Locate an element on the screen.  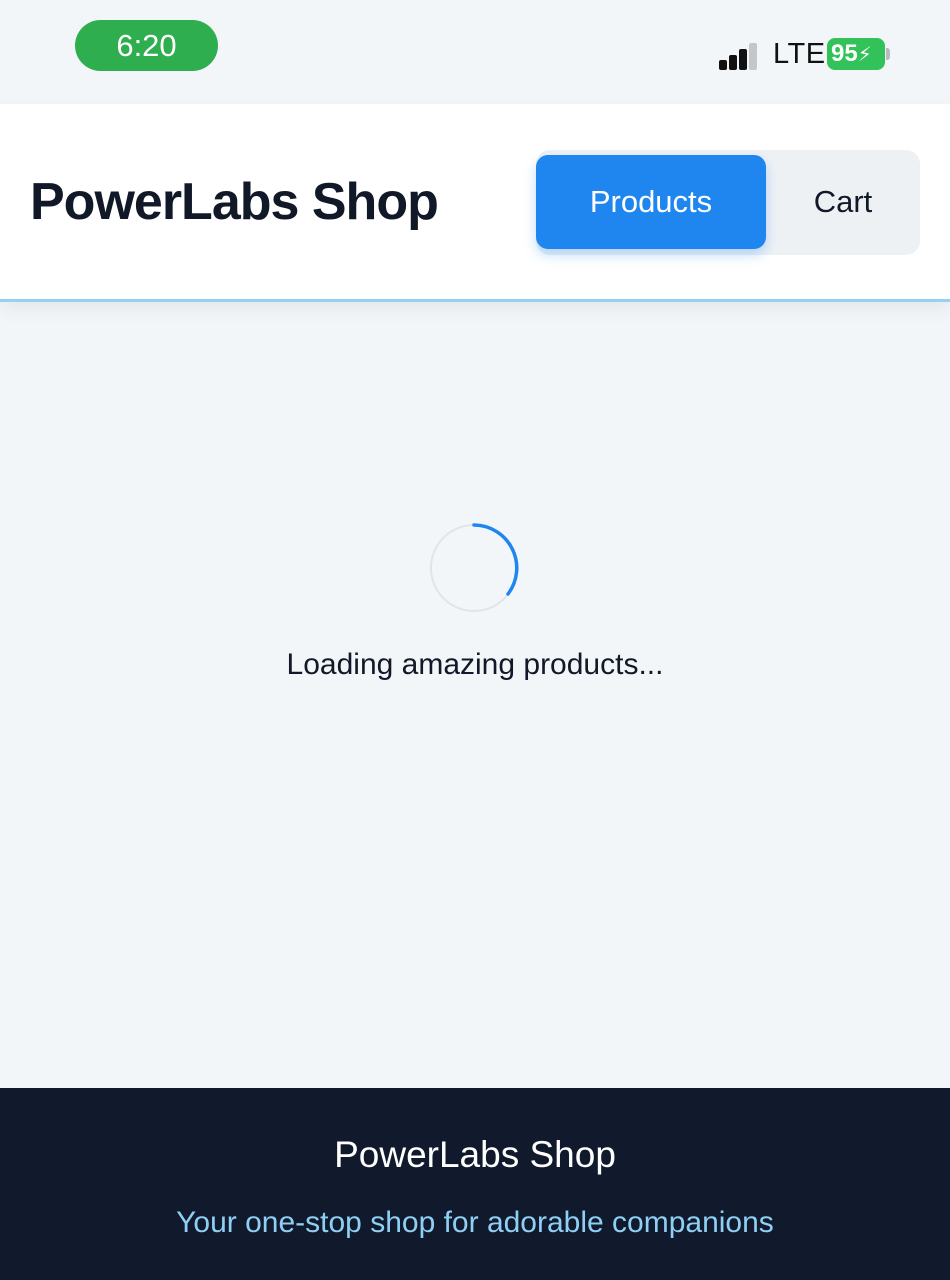
cellular-signal-icon is located at coordinates (742, 55).